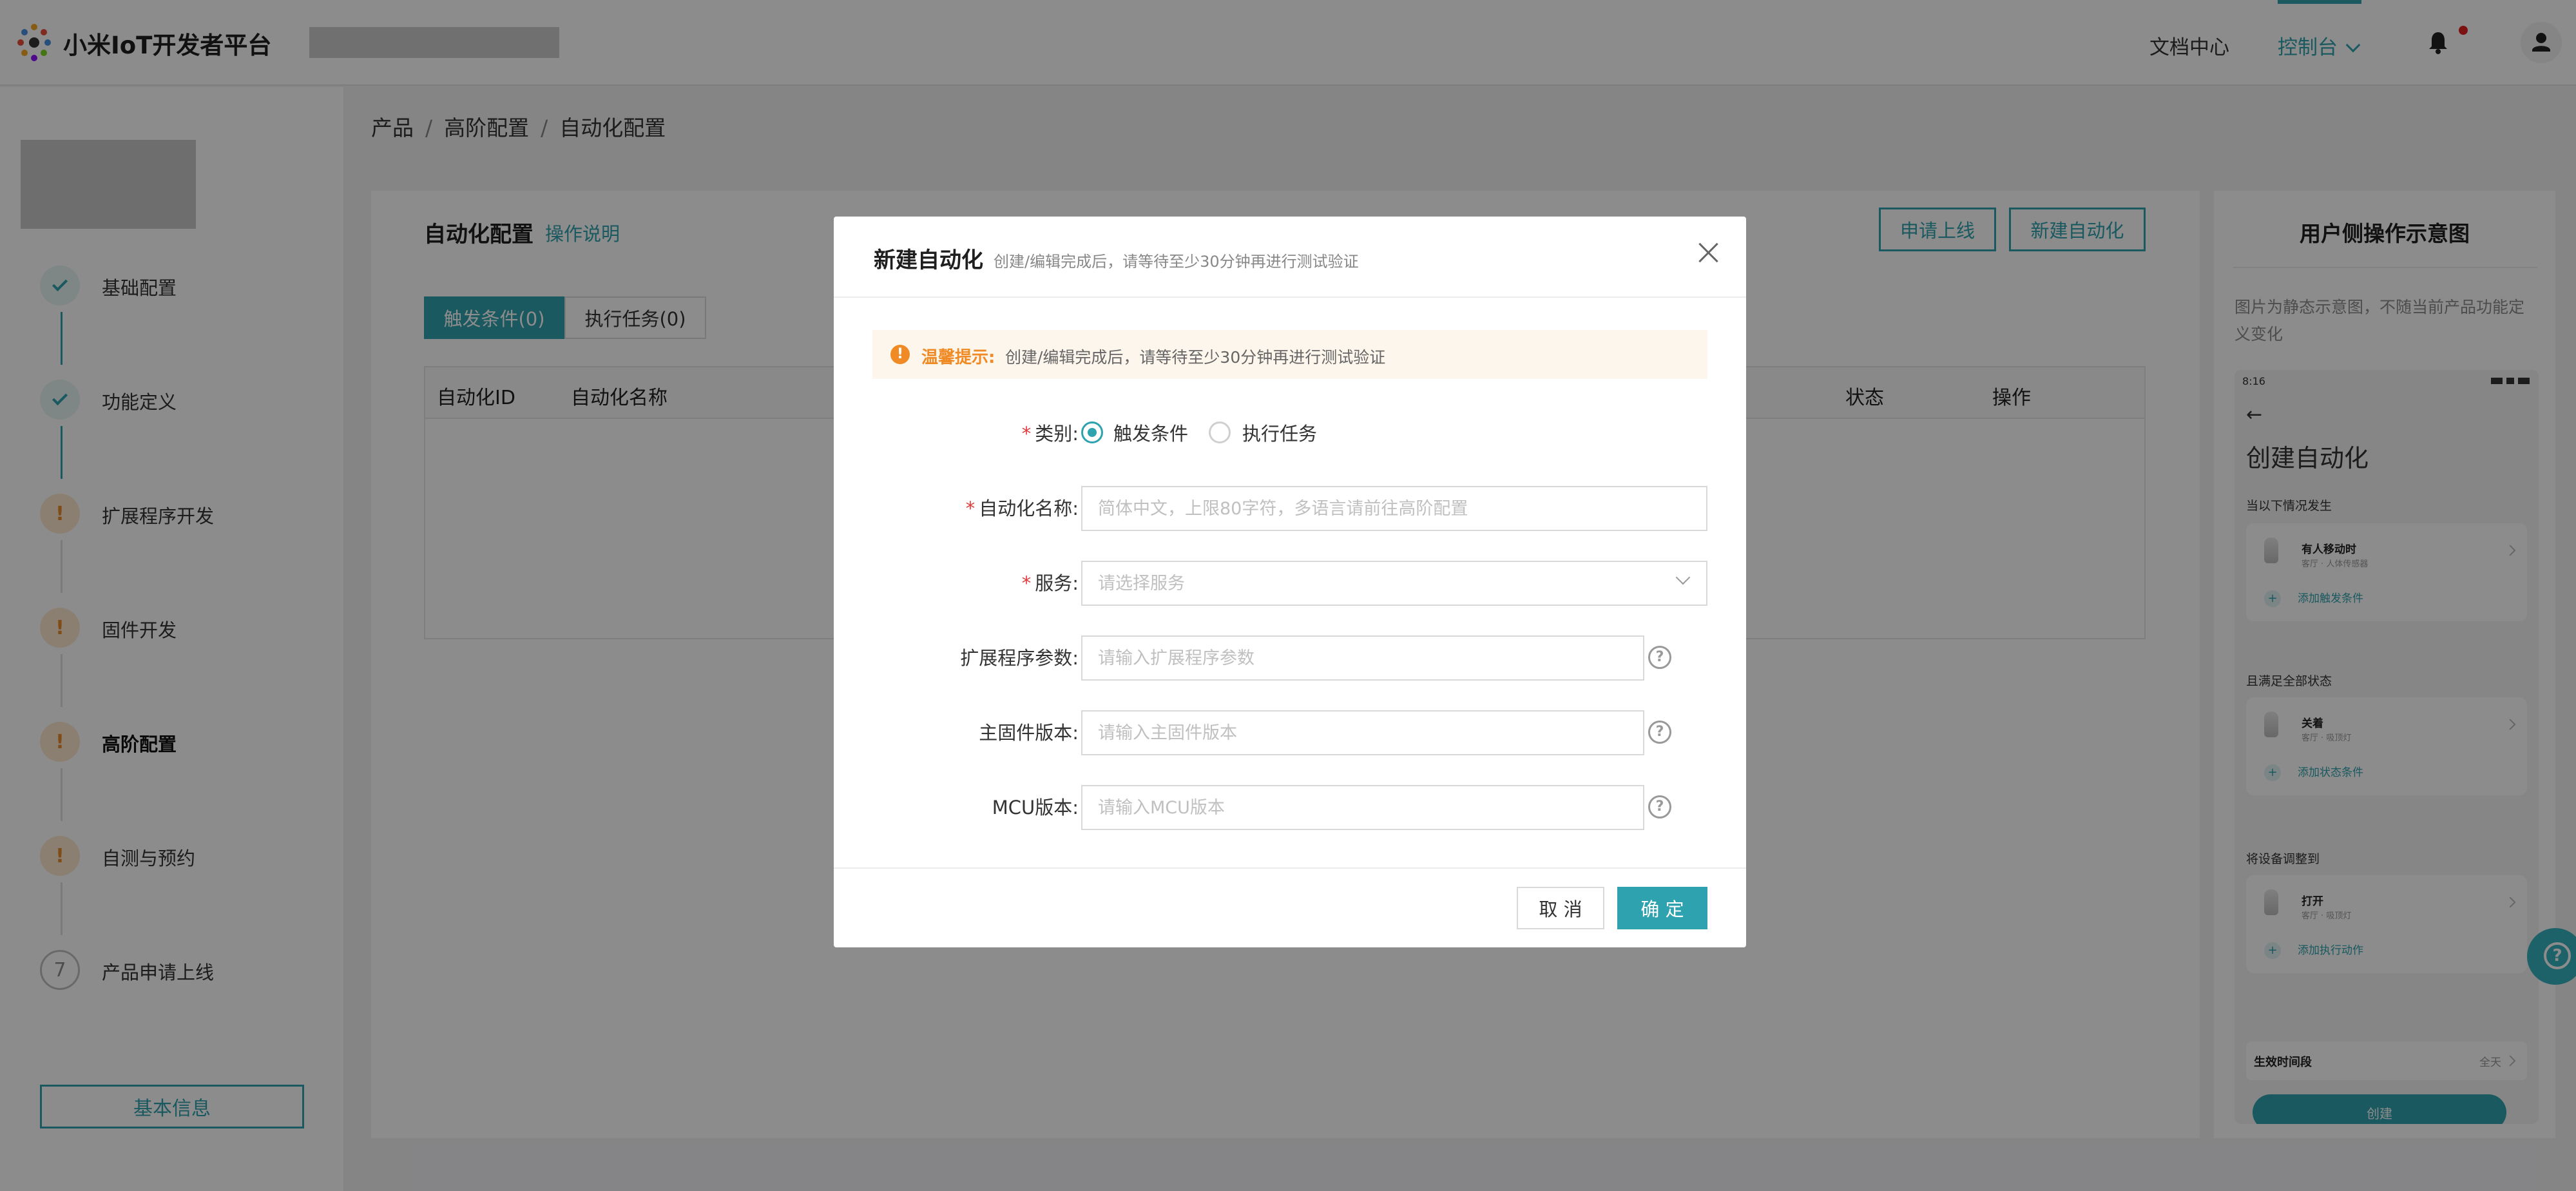 The height and width of the screenshot is (1191, 2576). What do you see at coordinates (1362, 732) in the screenshot?
I see `firmware-version-input` at bounding box center [1362, 732].